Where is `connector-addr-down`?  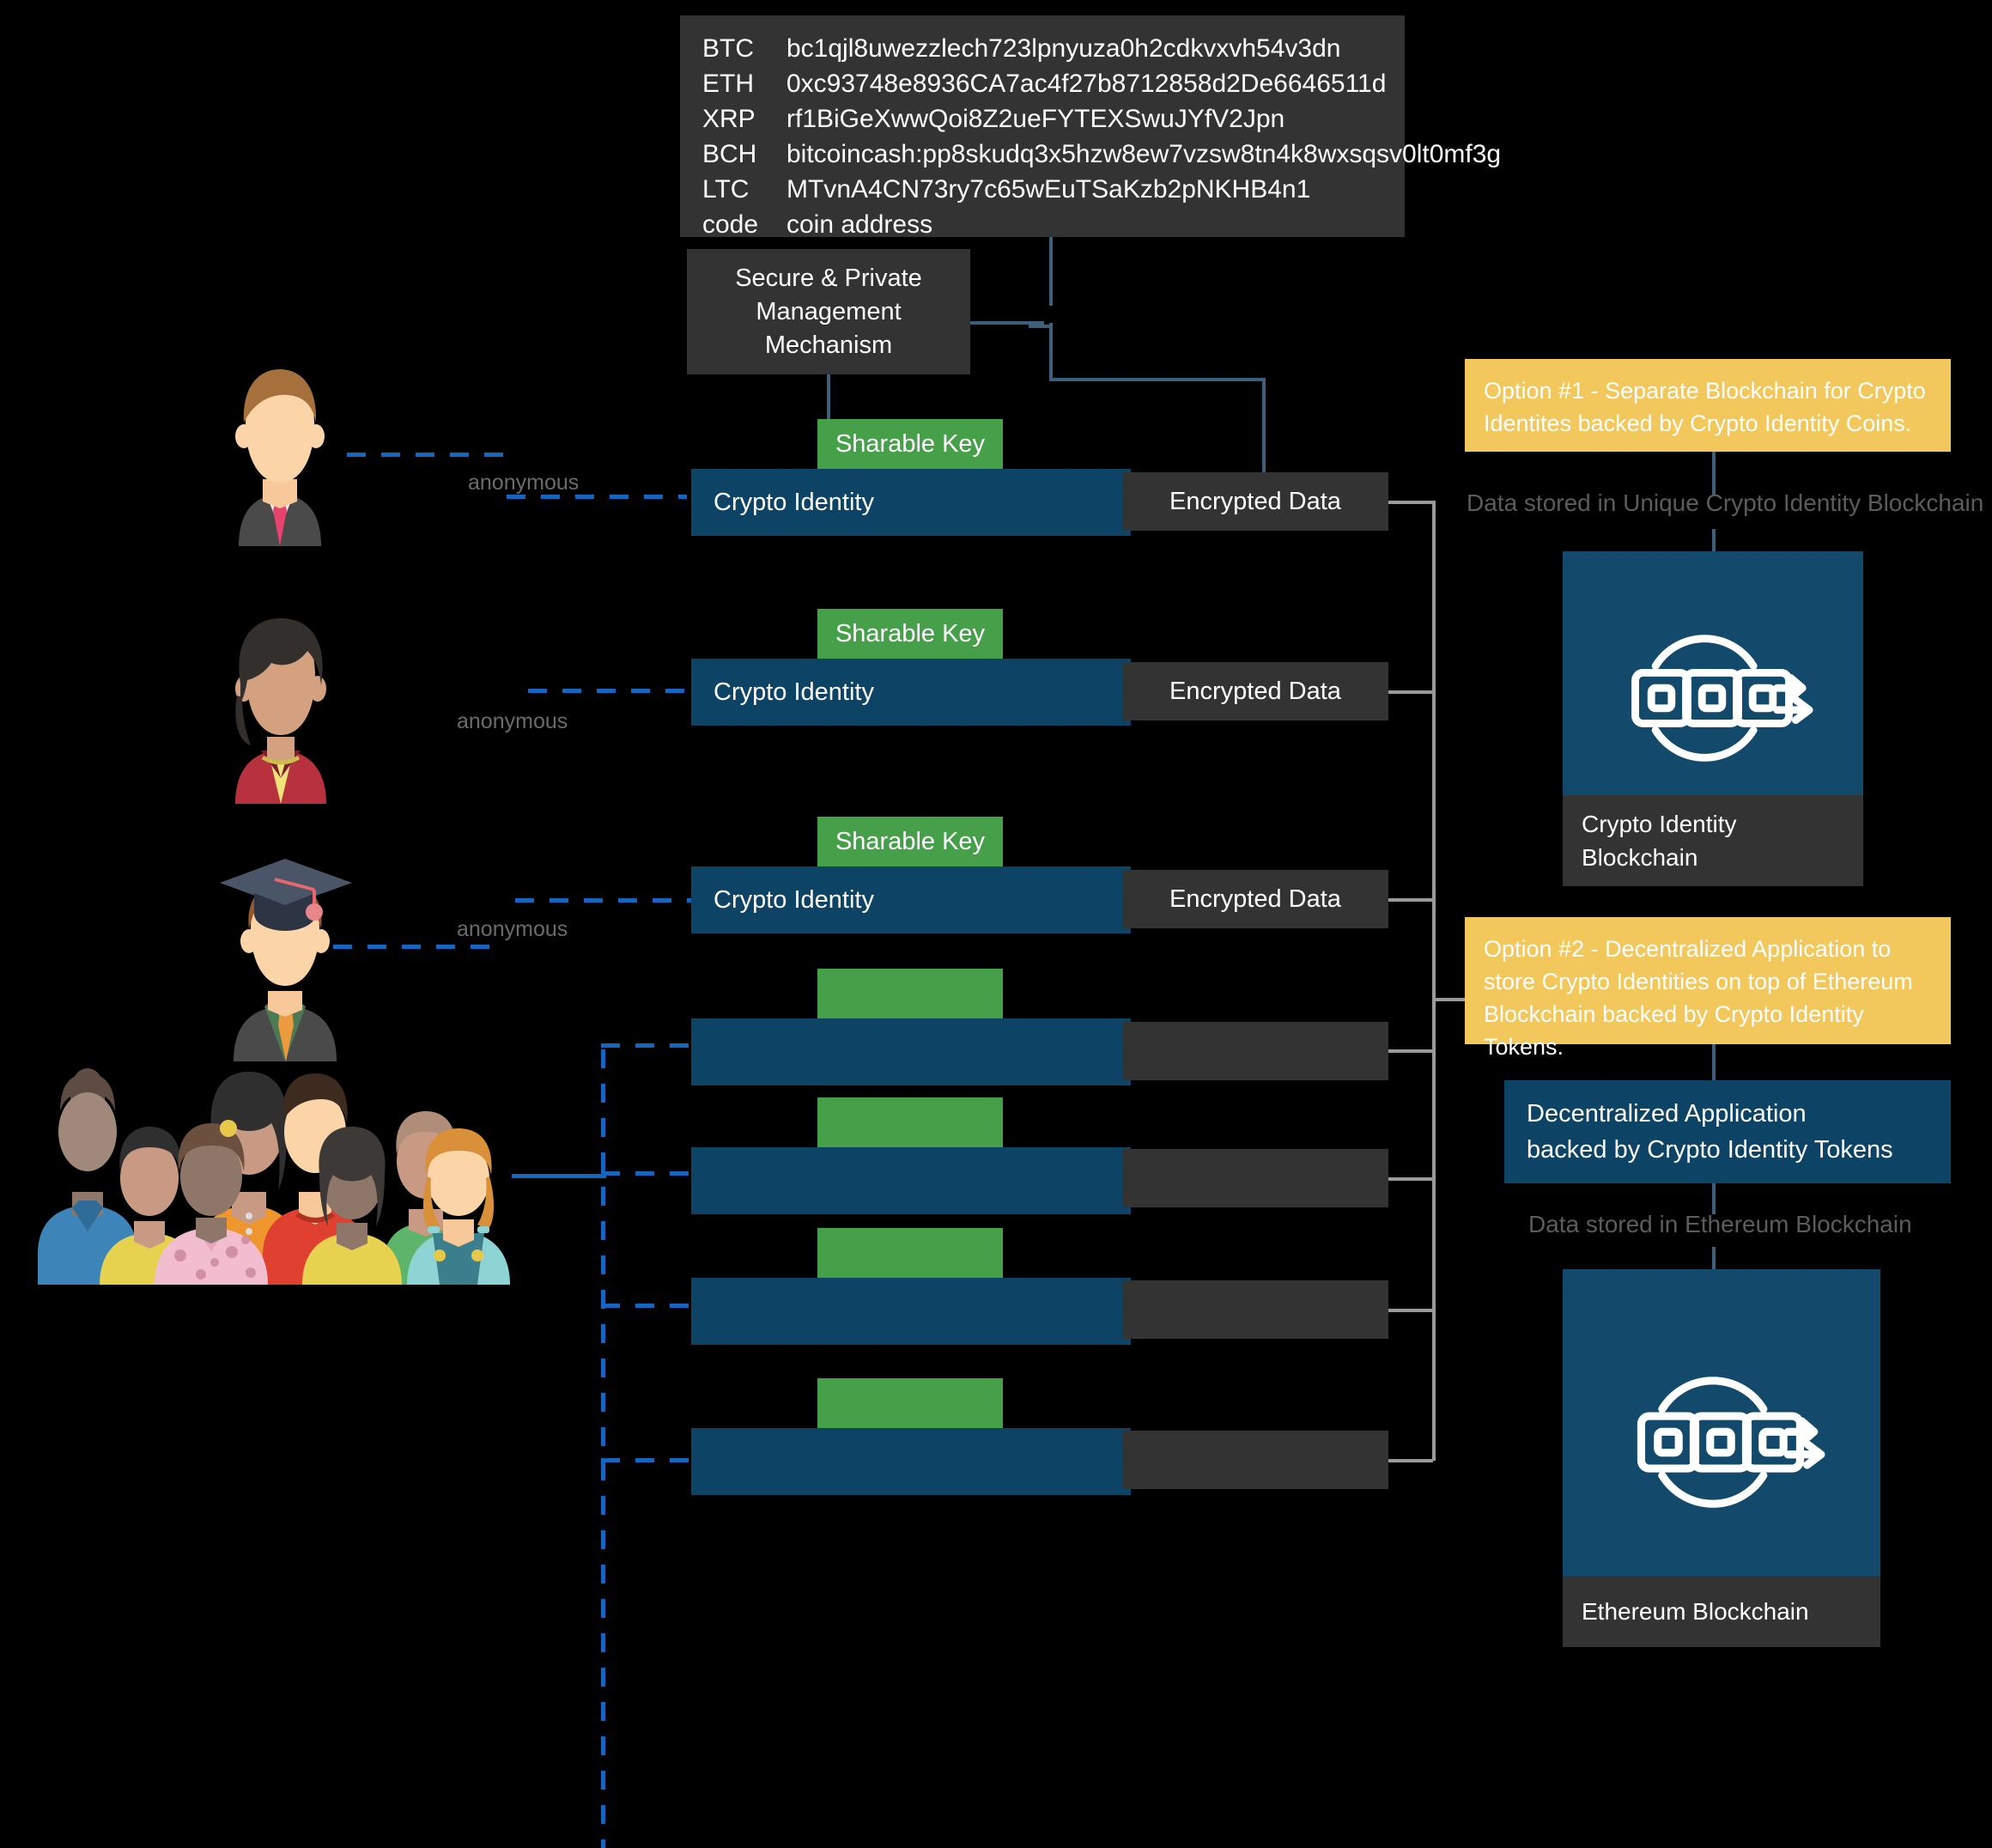
connector-addr-down is located at coordinates (1051, 271).